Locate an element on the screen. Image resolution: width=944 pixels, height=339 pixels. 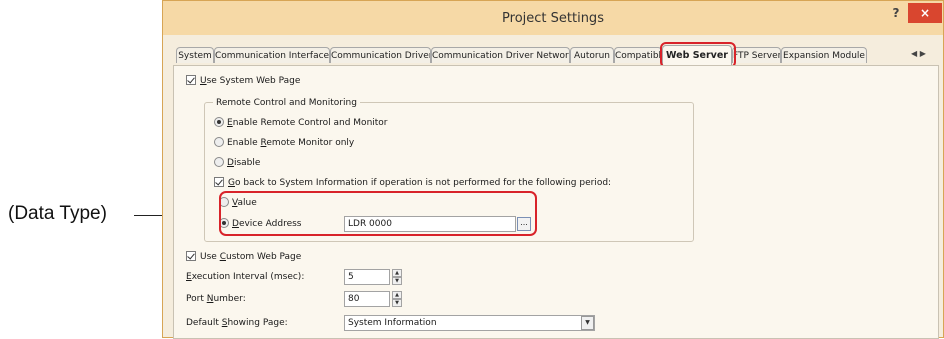
default-showing-page-label: Default Showing Page: is located at coordinates (237, 323).